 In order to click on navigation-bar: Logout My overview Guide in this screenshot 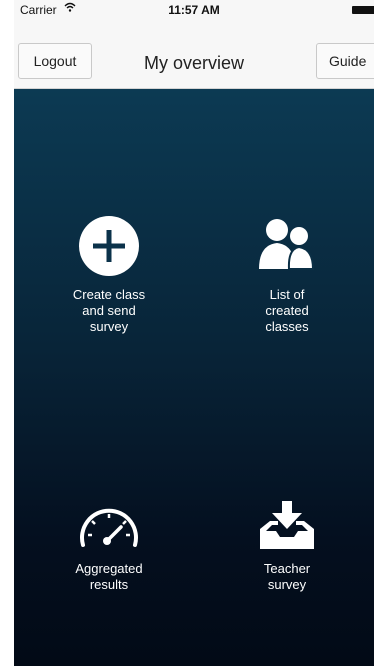, I will do `click(194, 54)`.